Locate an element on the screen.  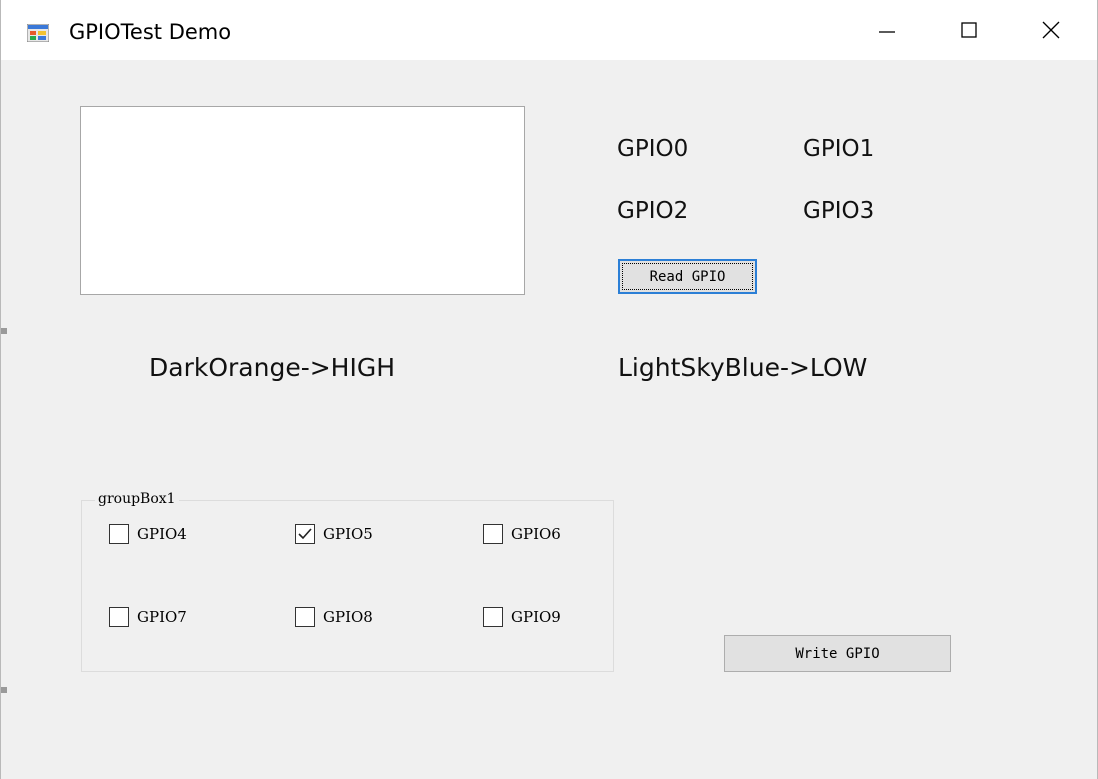
close-icon is located at coordinates (1051, 30).